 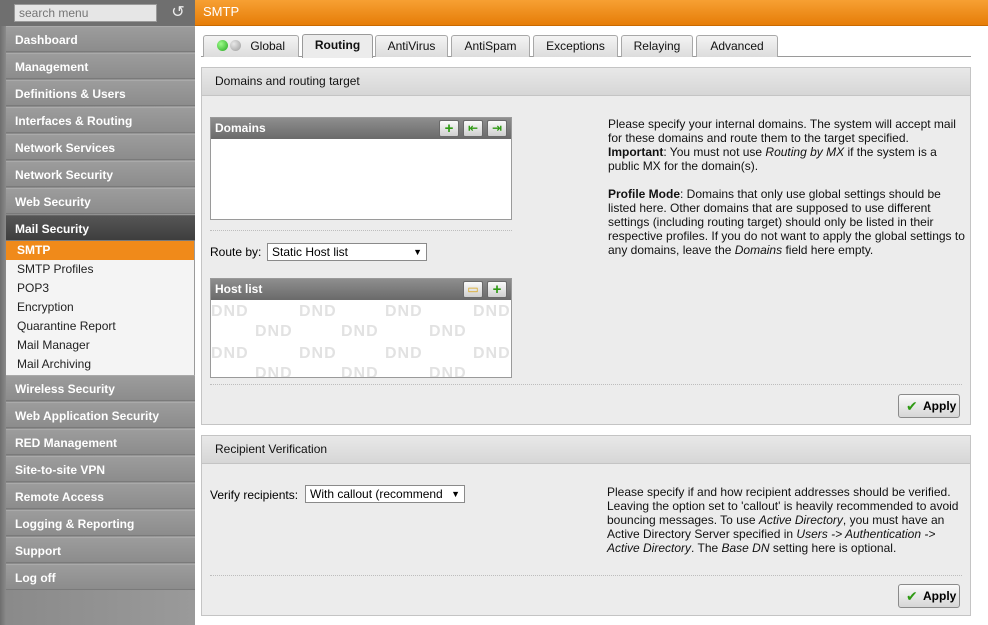 What do you see at coordinates (575, 46) in the screenshot?
I see `tab-exceptions: Exceptions` at bounding box center [575, 46].